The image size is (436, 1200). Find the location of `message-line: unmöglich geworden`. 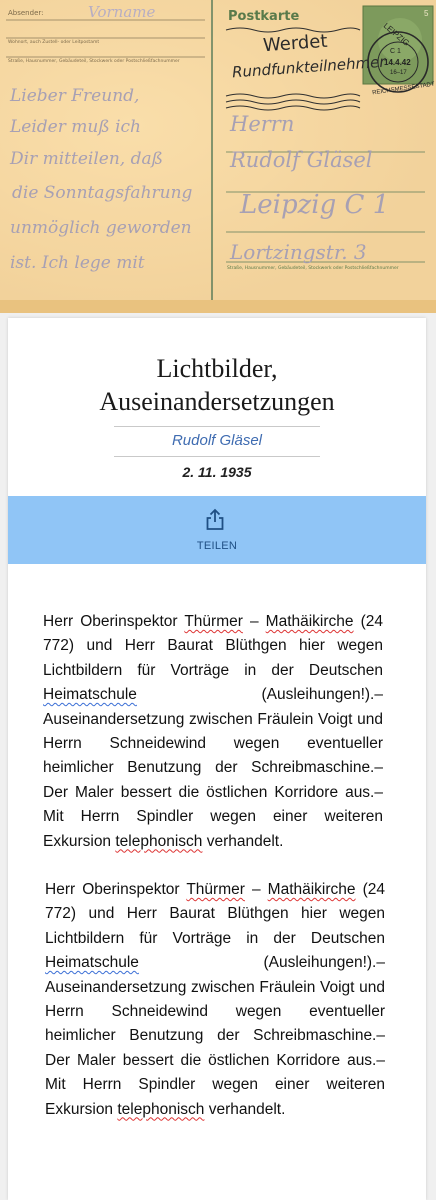

message-line: unmöglich geworden is located at coordinates (101, 228).